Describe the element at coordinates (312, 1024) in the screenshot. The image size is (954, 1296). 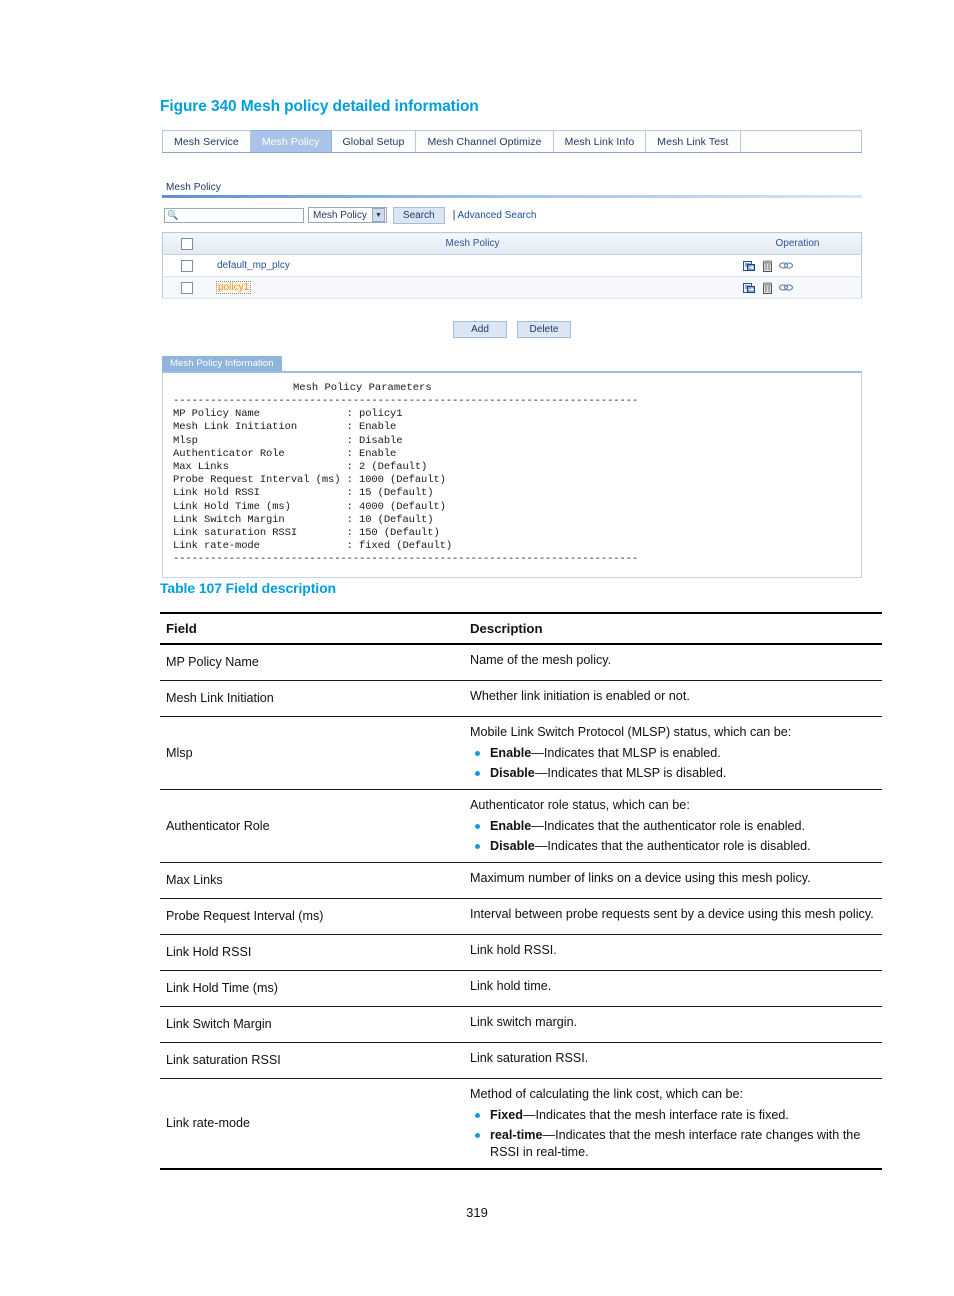
I see `field-name-cell: Link Switch Margin` at that location.